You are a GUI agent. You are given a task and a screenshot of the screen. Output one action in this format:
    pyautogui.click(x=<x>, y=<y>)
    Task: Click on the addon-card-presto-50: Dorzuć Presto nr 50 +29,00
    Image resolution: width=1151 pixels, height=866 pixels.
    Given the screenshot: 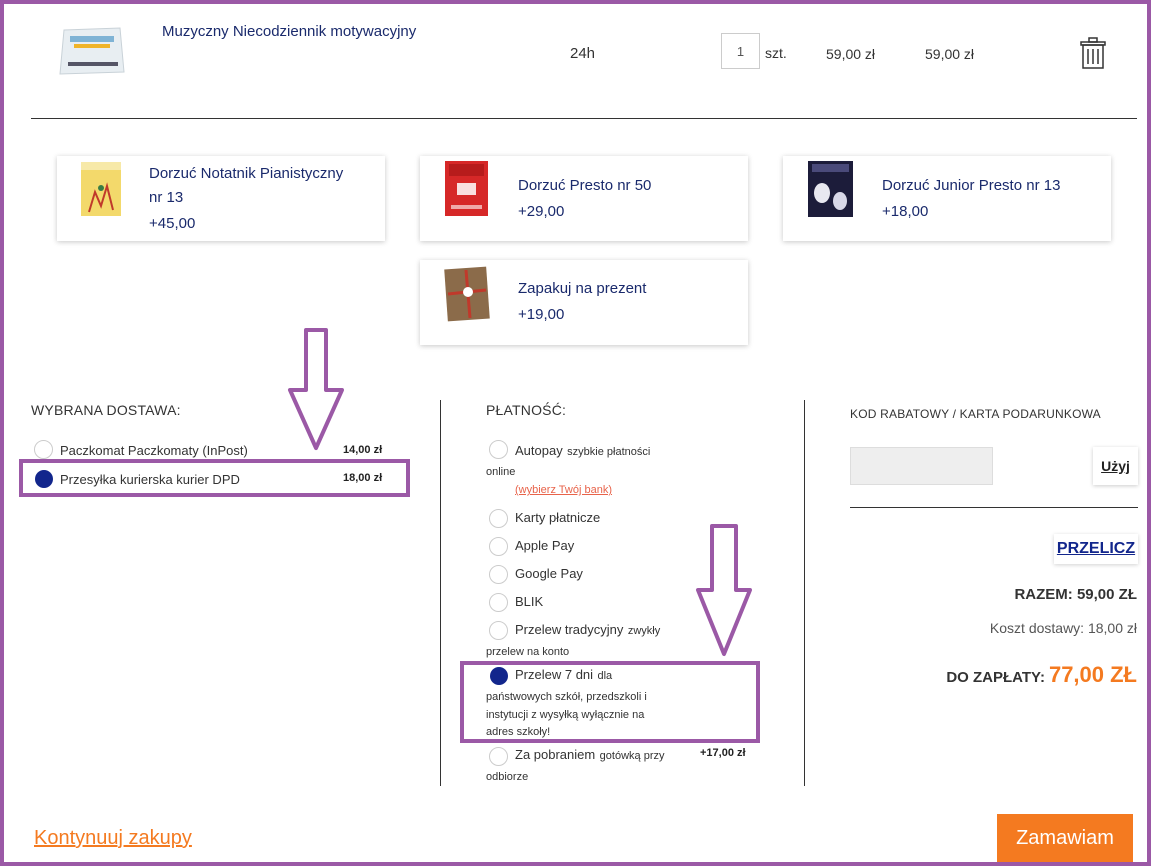 What is the action you would take?
    pyautogui.click(x=584, y=198)
    